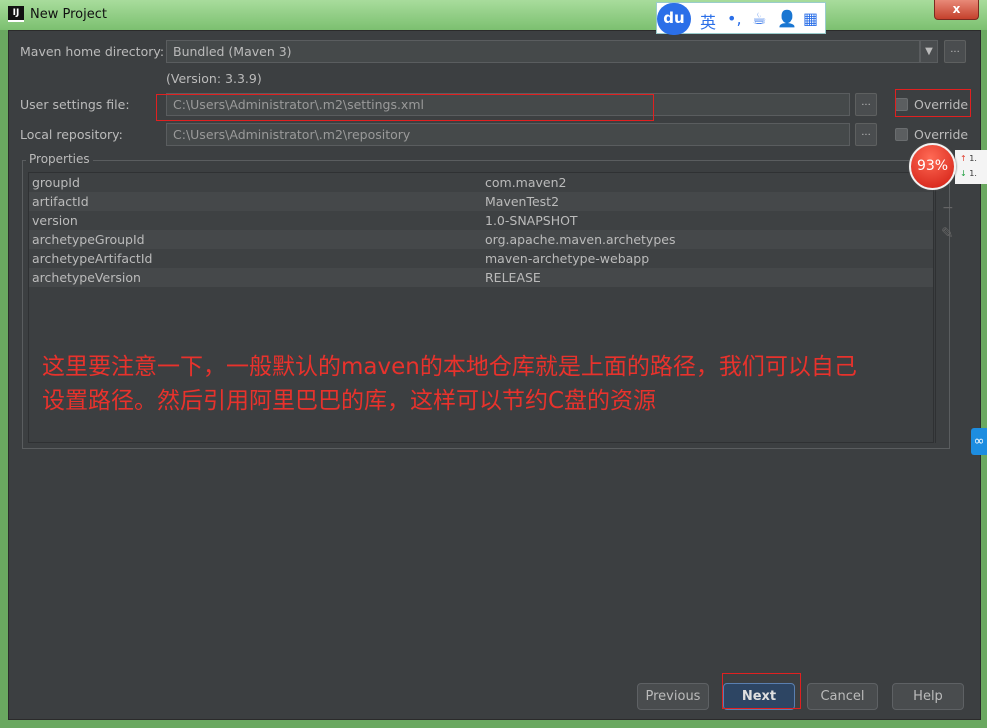 This screenshot has height=728, width=987. What do you see at coordinates (513, 277) in the screenshot?
I see `property-value: RELEASE` at bounding box center [513, 277].